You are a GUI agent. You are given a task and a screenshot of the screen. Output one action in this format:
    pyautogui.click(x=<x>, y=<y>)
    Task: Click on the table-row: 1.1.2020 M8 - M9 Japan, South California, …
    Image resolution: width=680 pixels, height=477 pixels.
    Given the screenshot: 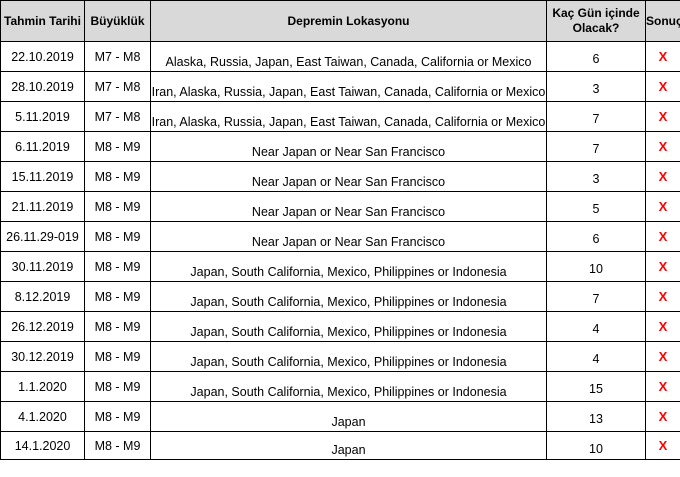 What is the action you would take?
    pyautogui.click(x=340, y=386)
    